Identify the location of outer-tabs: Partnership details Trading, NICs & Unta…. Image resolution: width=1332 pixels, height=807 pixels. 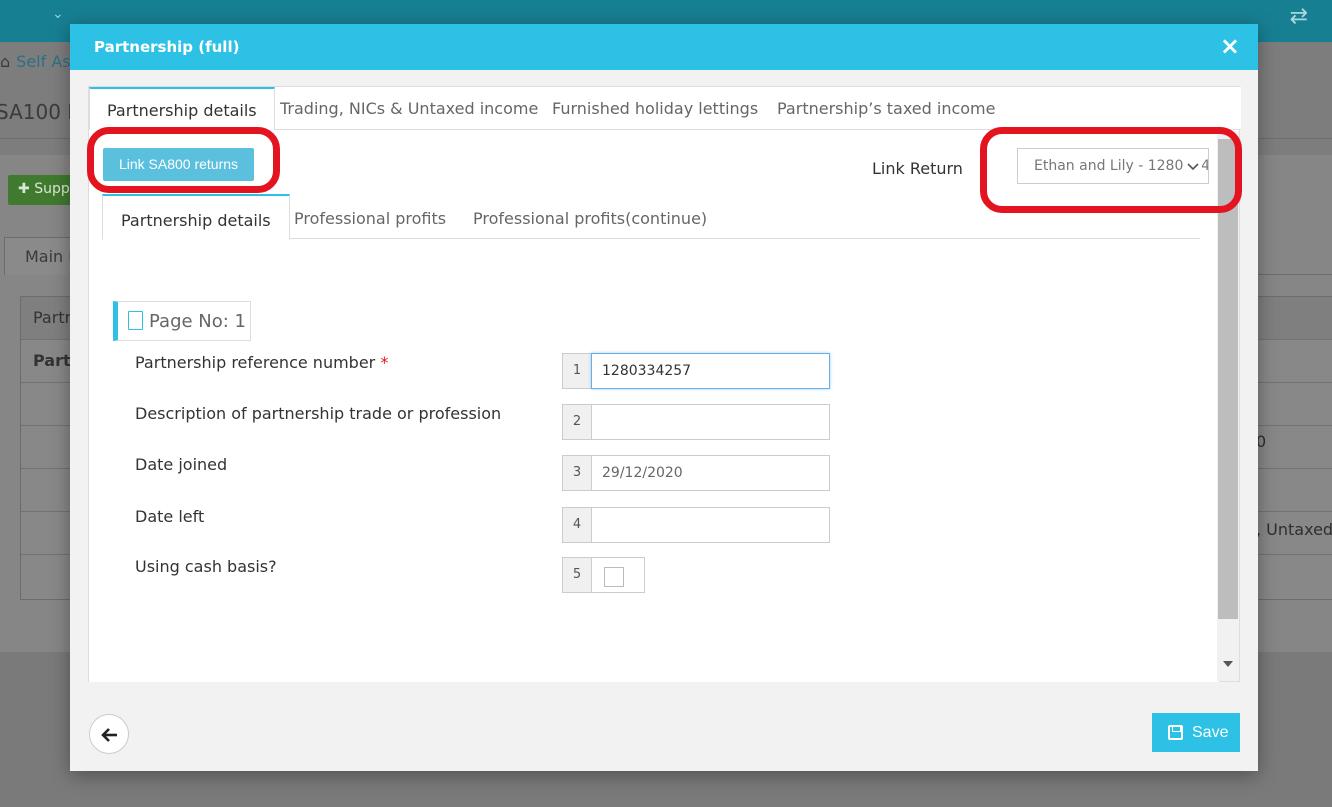
(665, 109).